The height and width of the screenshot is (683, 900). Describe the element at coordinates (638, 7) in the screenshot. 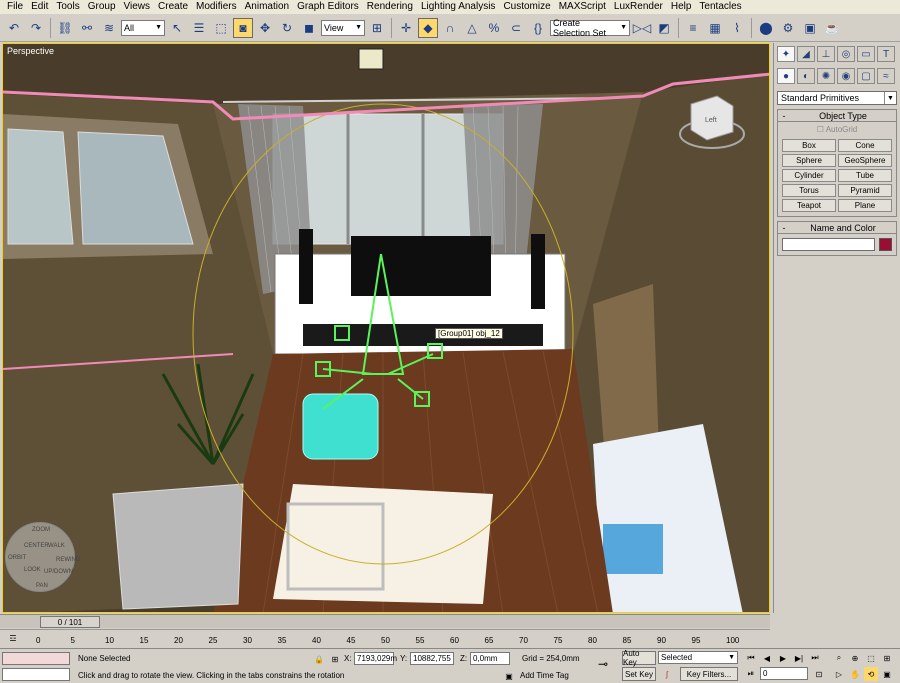

I see `menu-luxrender: LuxRender` at that location.